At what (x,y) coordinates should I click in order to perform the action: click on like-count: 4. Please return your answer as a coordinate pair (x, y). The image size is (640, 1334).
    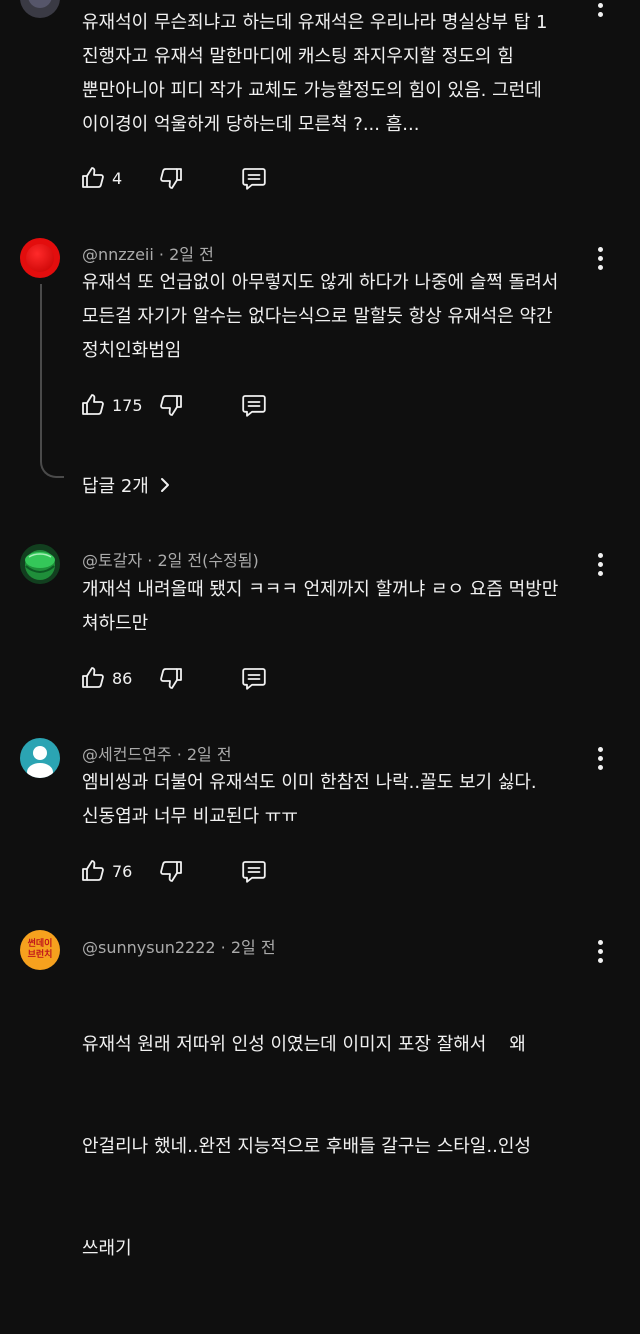
    Looking at the image, I should click on (117, 178).